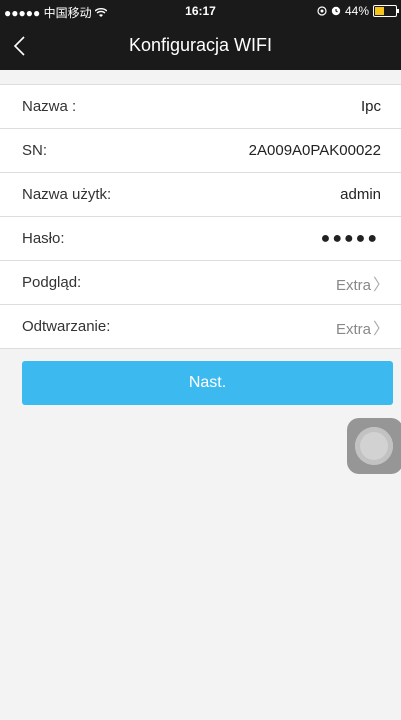 The image size is (401, 720). What do you see at coordinates (200, 283) in the screenshot?
I see `field-preview: Podgląd: Extra 〉` at bounding box center [200, 283].